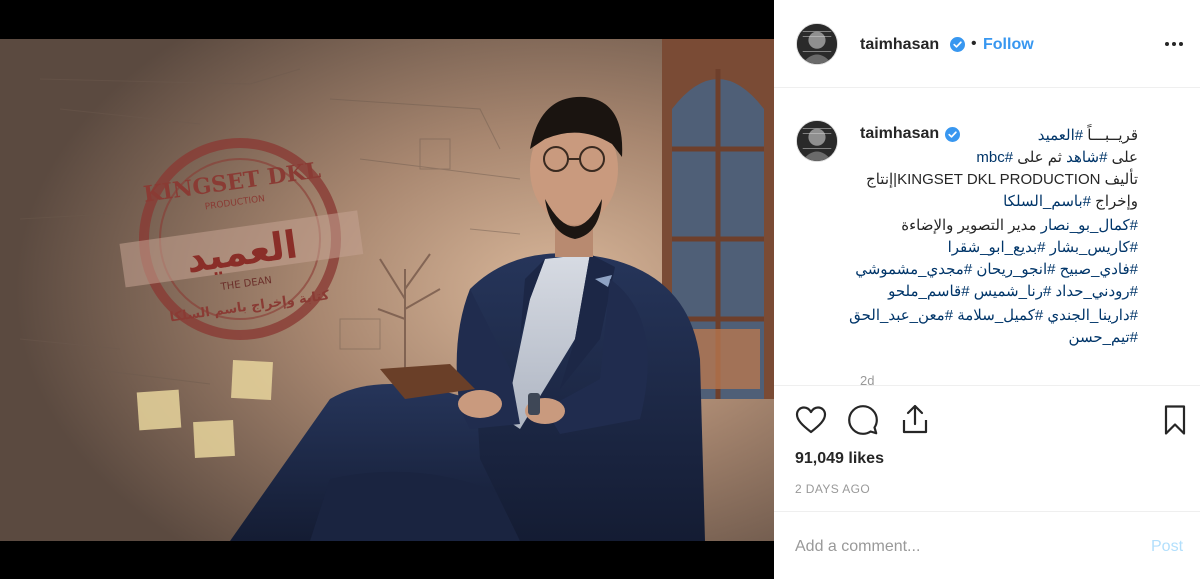  I want to click on hashtag-link: #معن_عبد_الحق, so click(901, 315).